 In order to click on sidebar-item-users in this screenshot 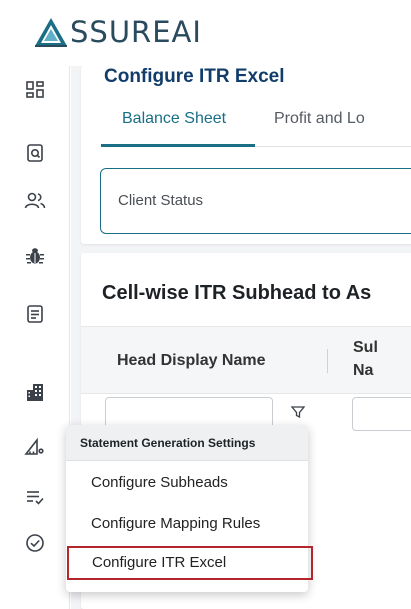, I will do `click(35, 201)`.